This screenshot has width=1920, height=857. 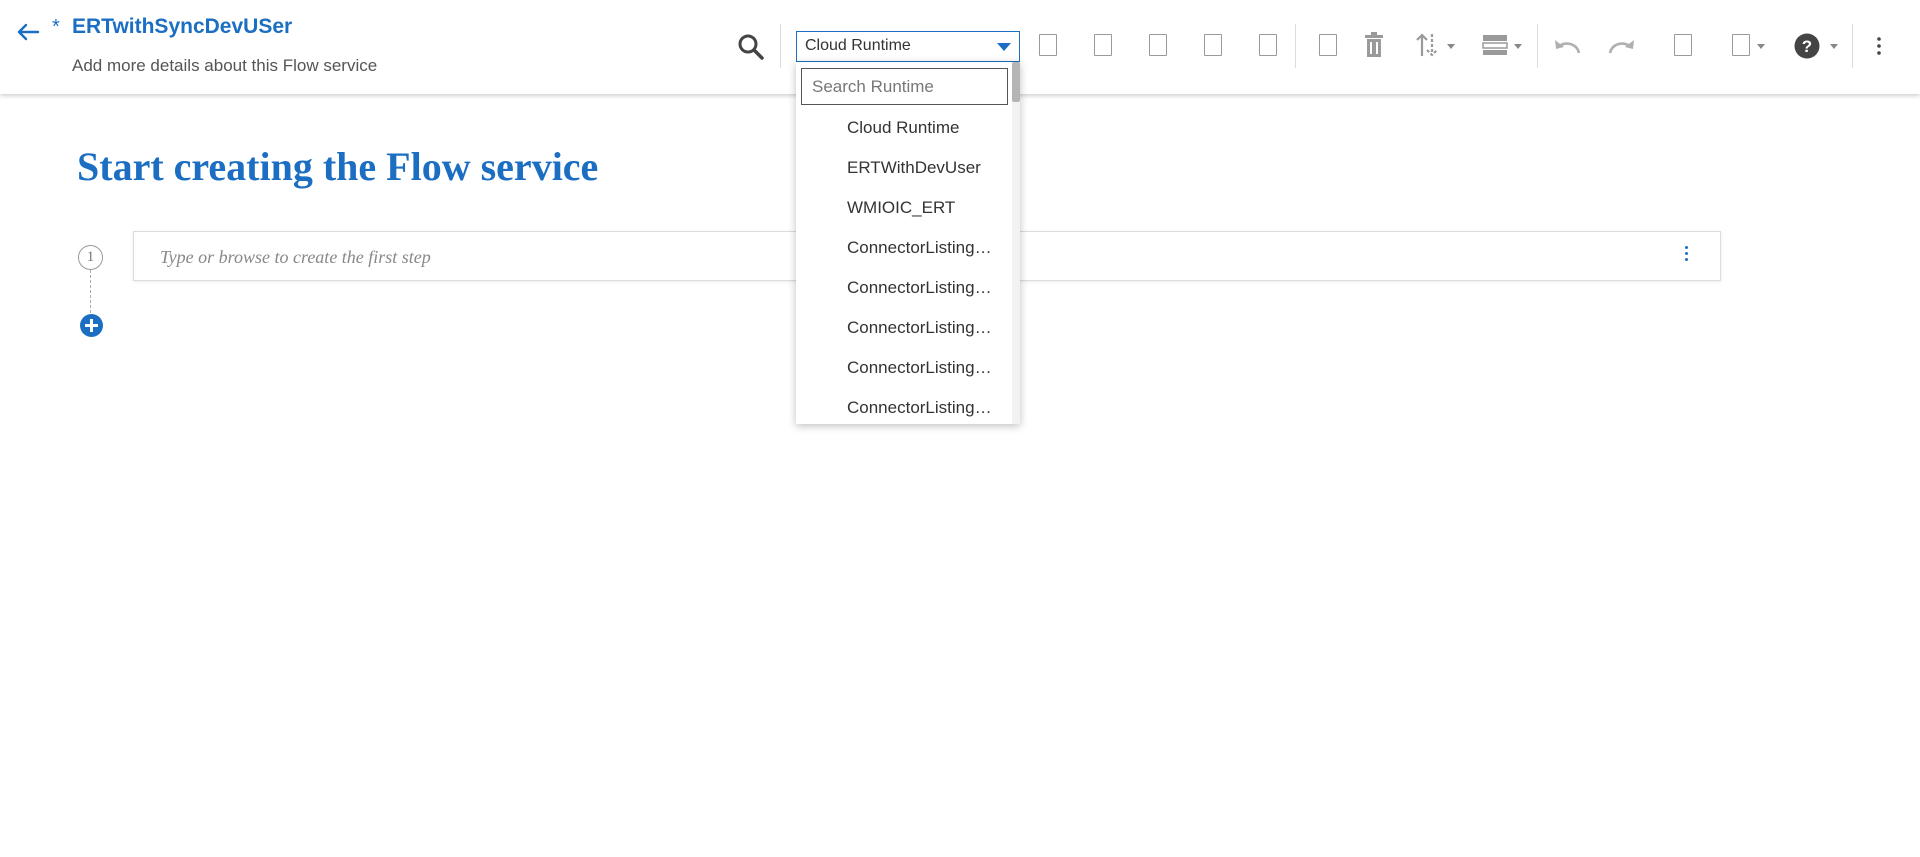 I want to click on runtime-select-value: Cloud Runtime, so click(x=858, y=45).